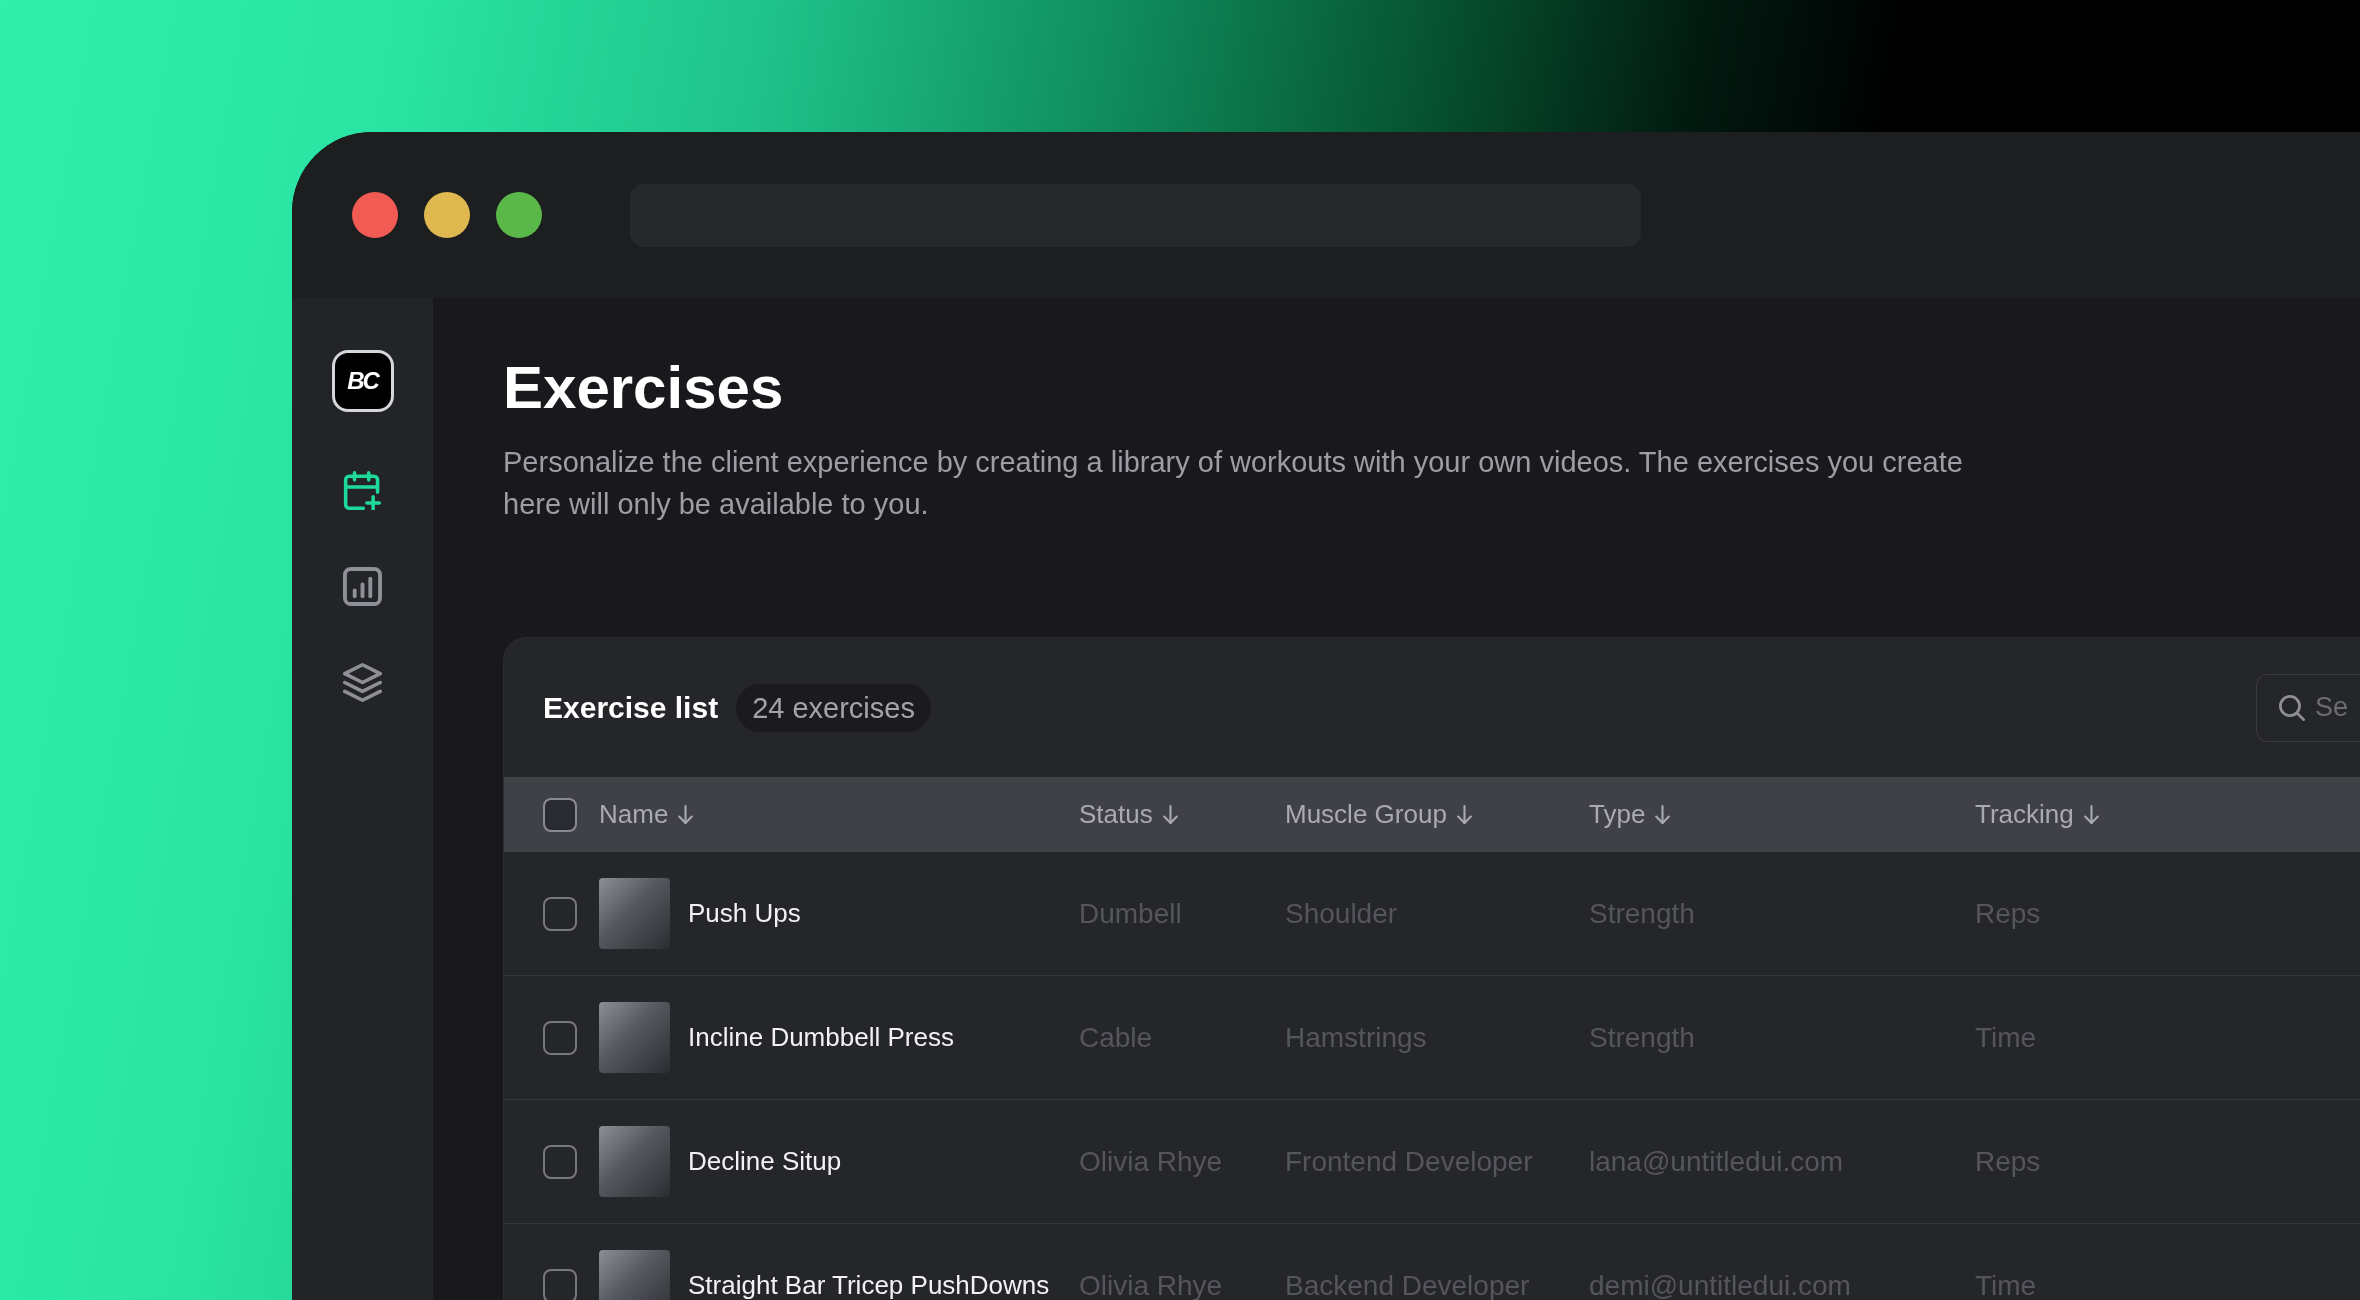 The width and height of the screenshot is (2360, 1300). I want to click on exercise-name: Push Ups, so click(744, 913).